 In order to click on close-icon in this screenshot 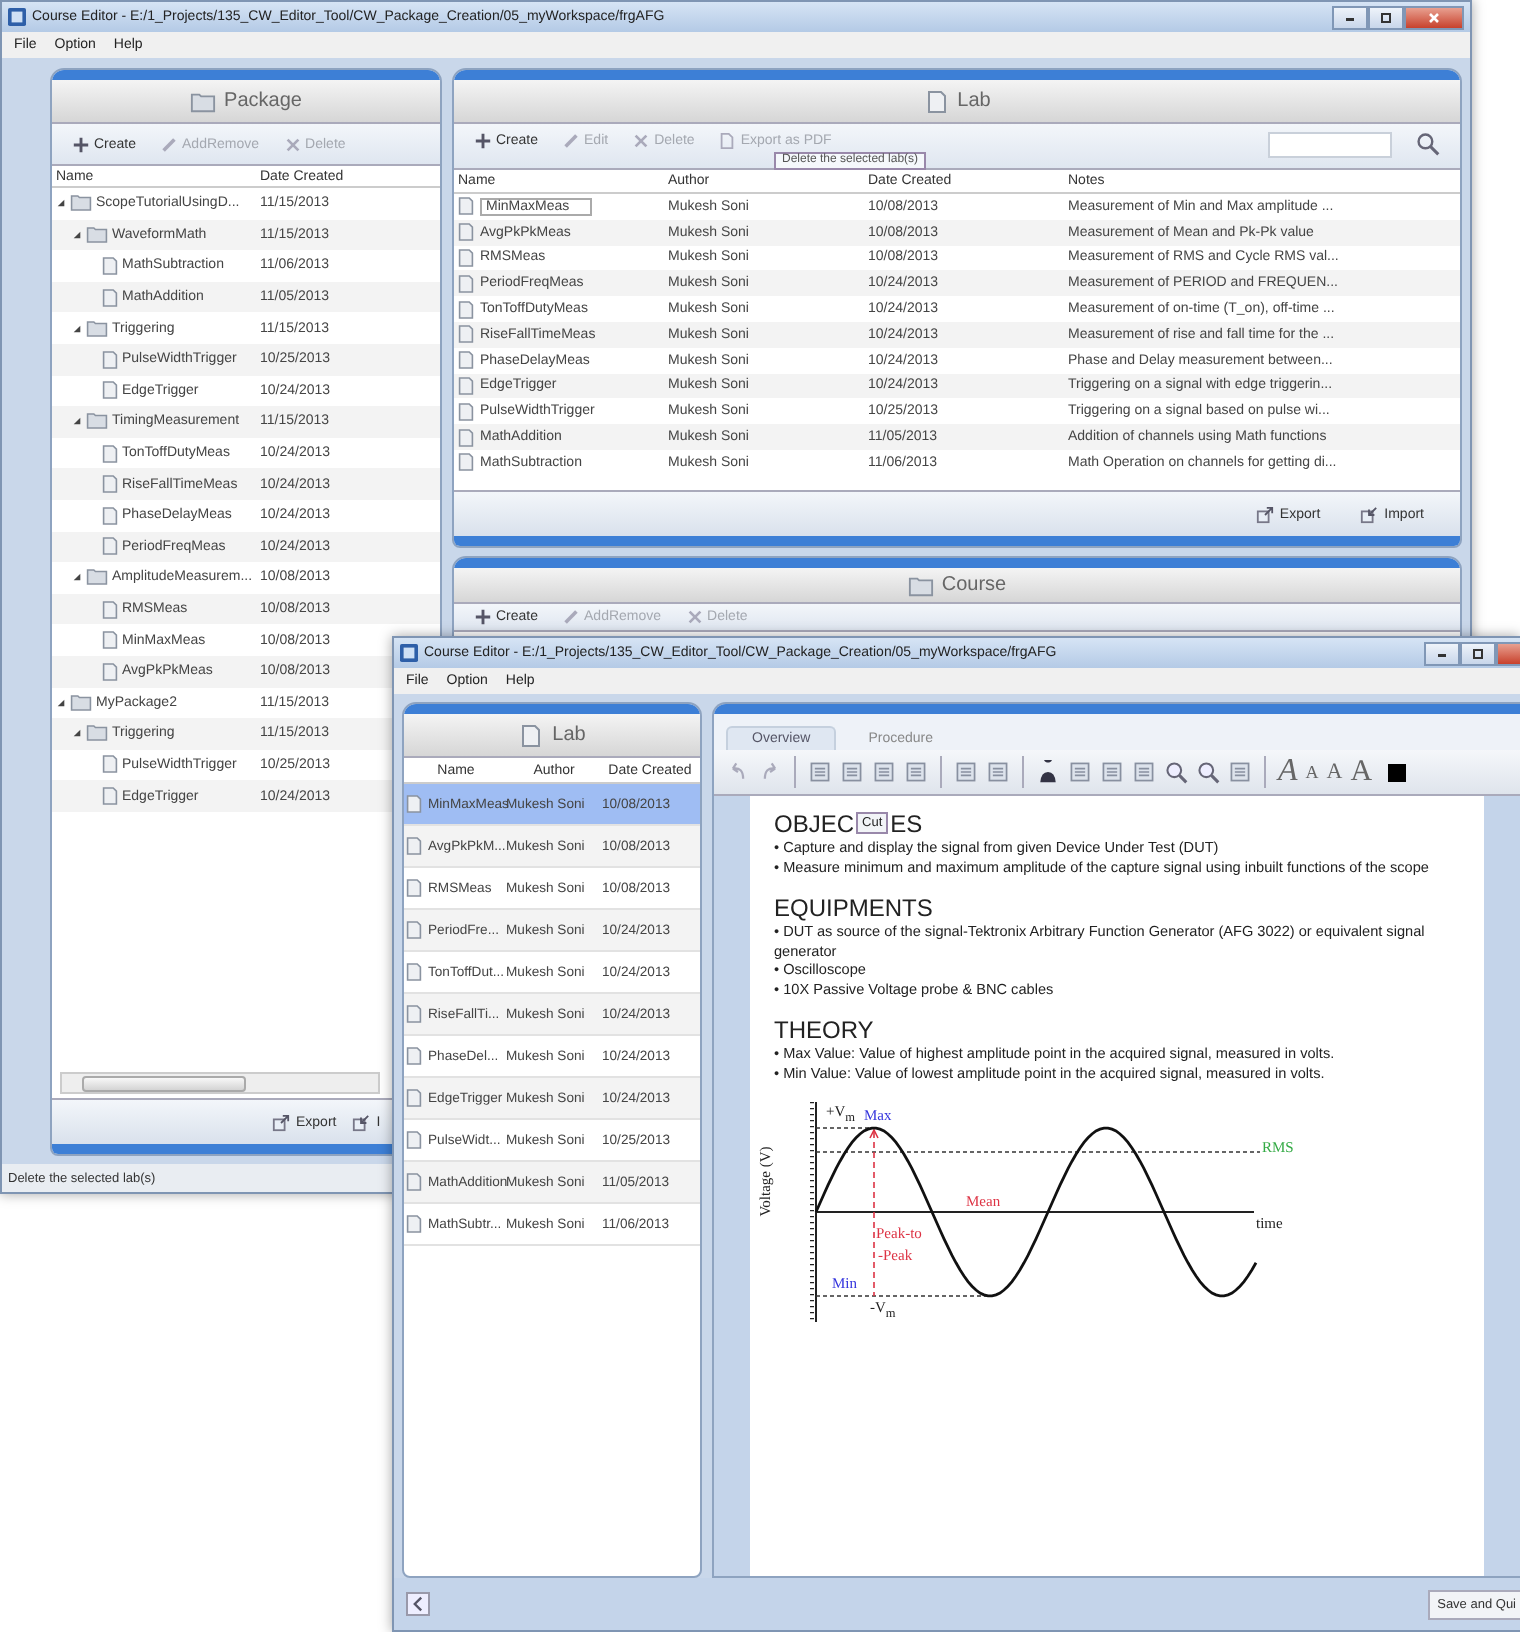, I will do `click(1434, 17)`.